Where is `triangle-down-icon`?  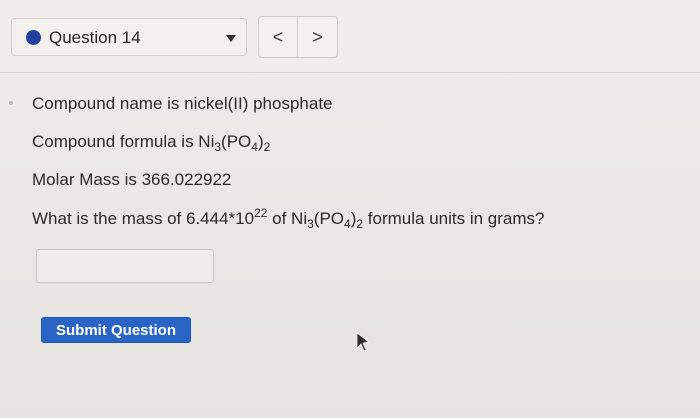
triangle-down-icon is located at coordinates (231, 38).